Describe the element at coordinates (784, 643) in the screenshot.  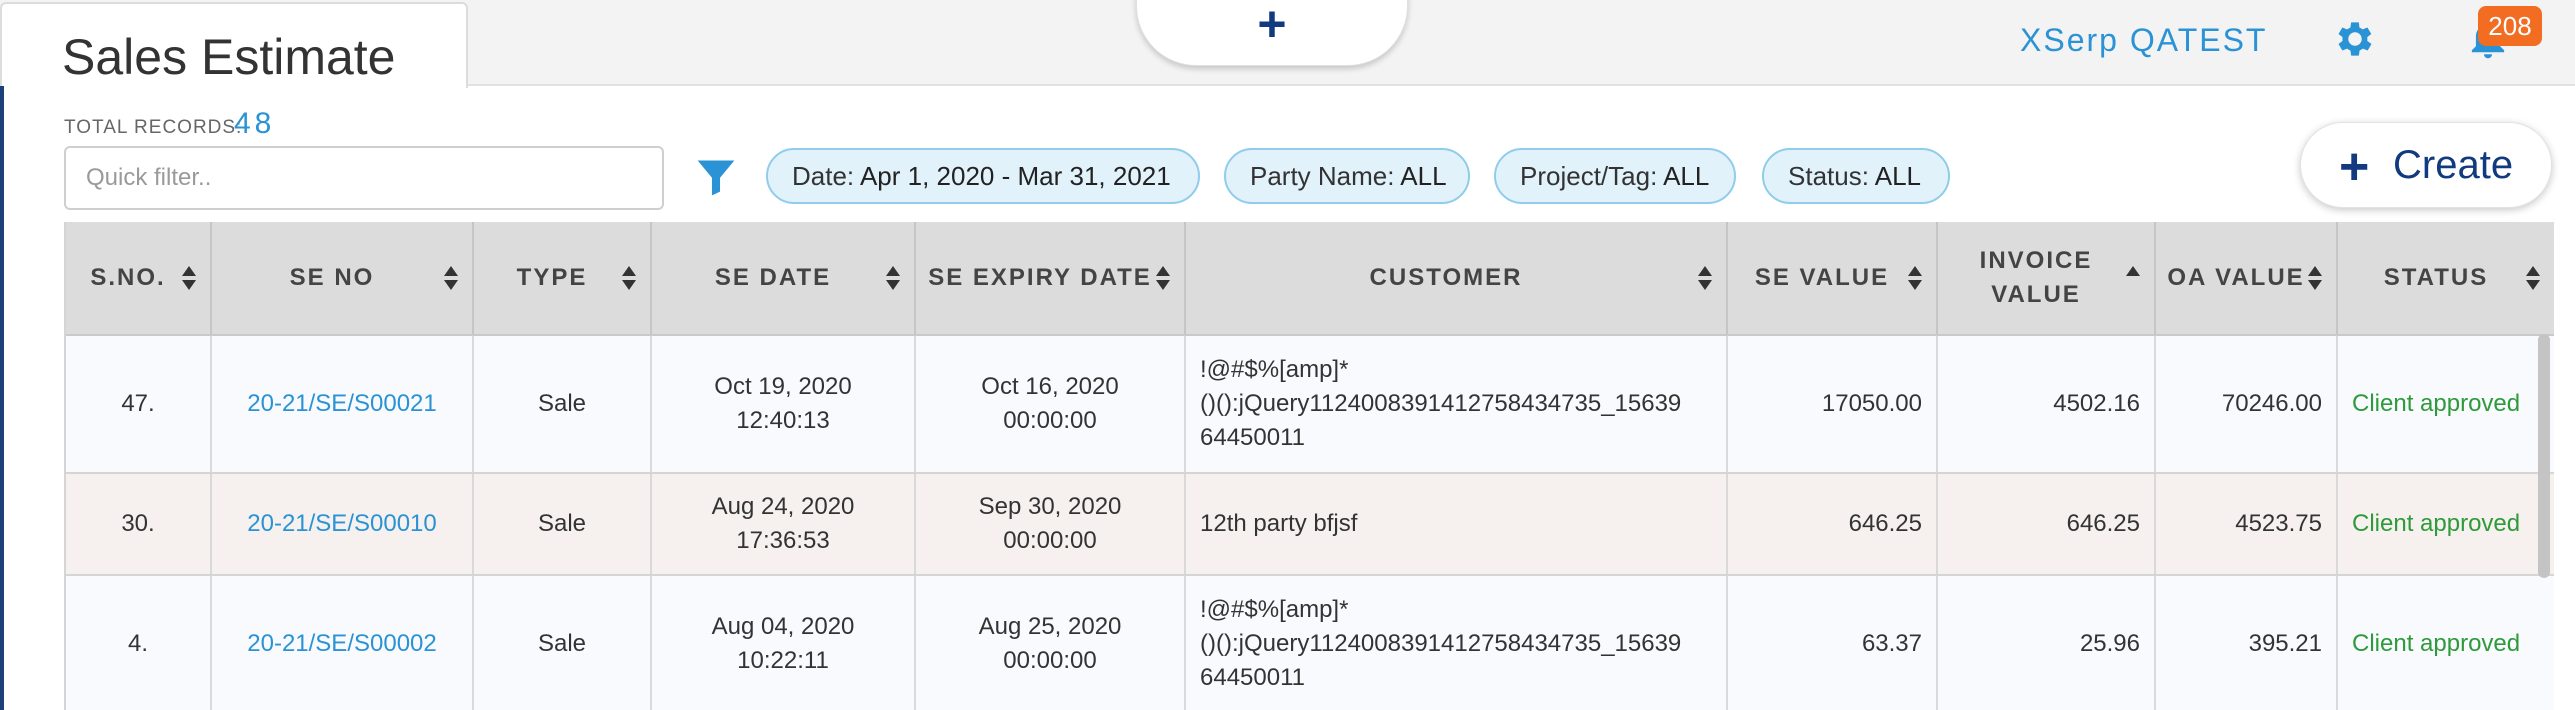
I see `cell-se-date: Aug 04, 2020 10:22:11` at that location.